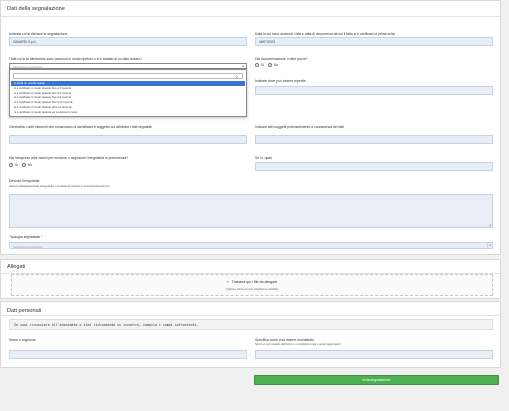 Image resolution: width=509 pixels, height=411 pixels. I want to click on report-divider, so click(250, 16).